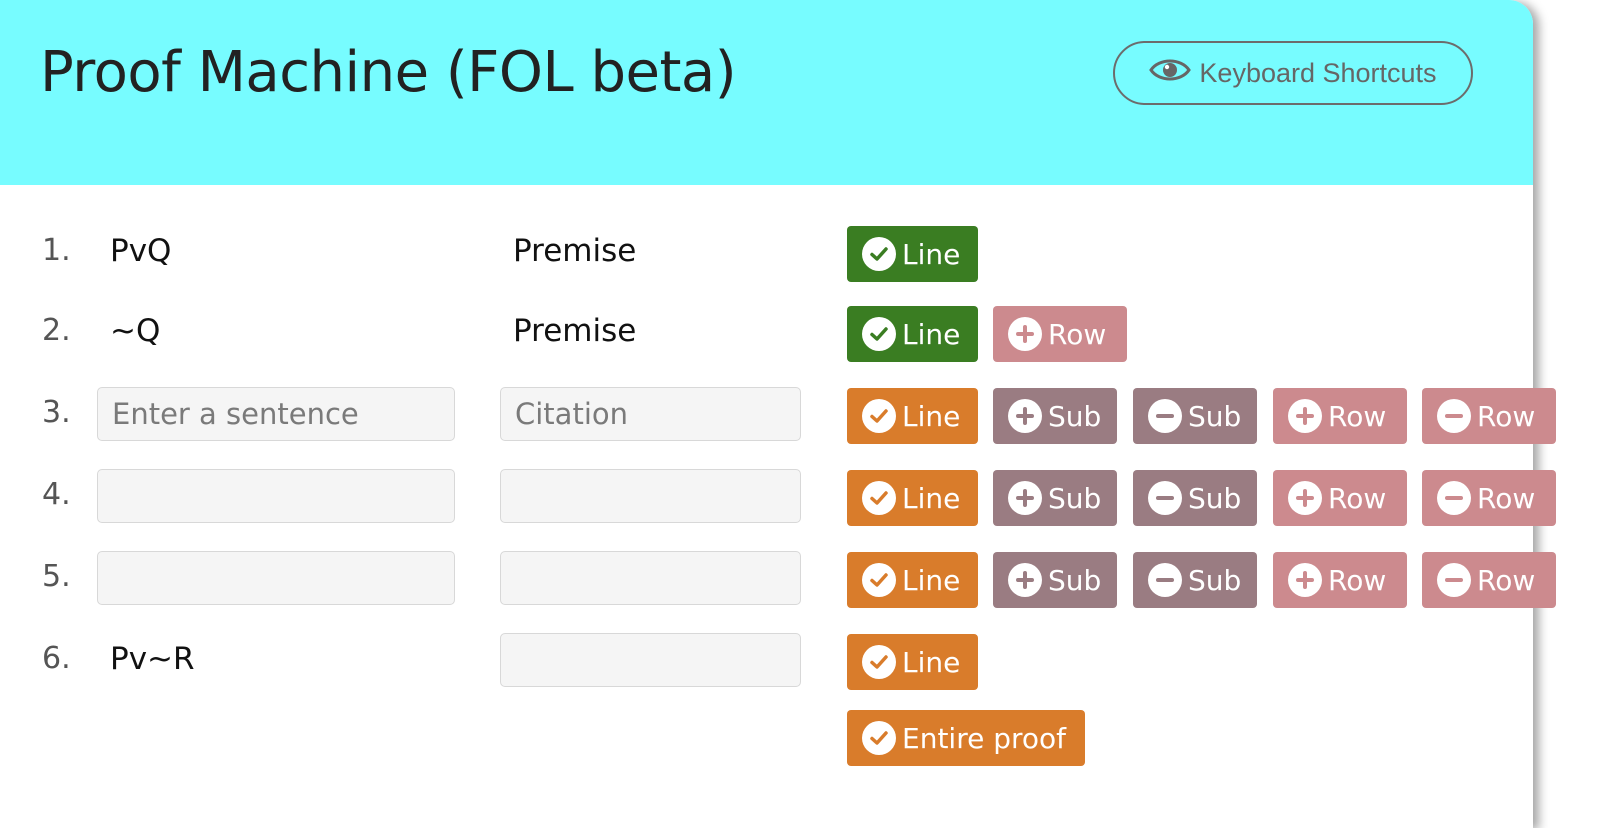 The width and height of the screenshot is (1608, 828). Describe the element at coordinates (388, 72) in the screenshot. I see `page-title: Proof Machine (FOL beta)` at that location.